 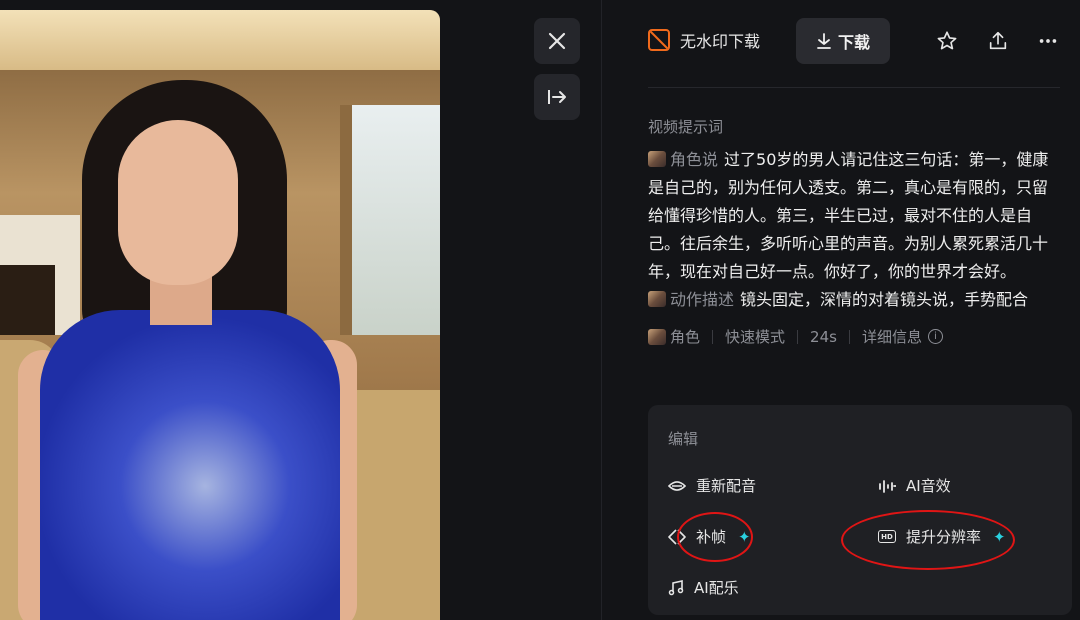 What do you see at coordinates (823, 336) in the screenshot?
I see `meta-duration: 24s` at bounding box center [823, 336].